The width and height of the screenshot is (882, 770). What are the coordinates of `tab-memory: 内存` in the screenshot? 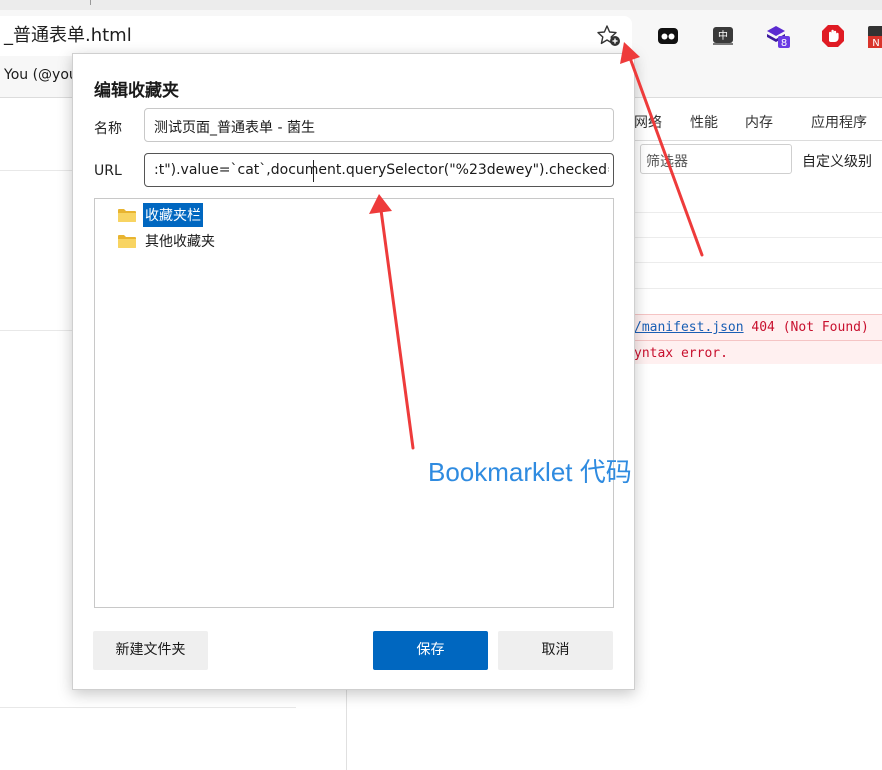 It's located at (759, 122).